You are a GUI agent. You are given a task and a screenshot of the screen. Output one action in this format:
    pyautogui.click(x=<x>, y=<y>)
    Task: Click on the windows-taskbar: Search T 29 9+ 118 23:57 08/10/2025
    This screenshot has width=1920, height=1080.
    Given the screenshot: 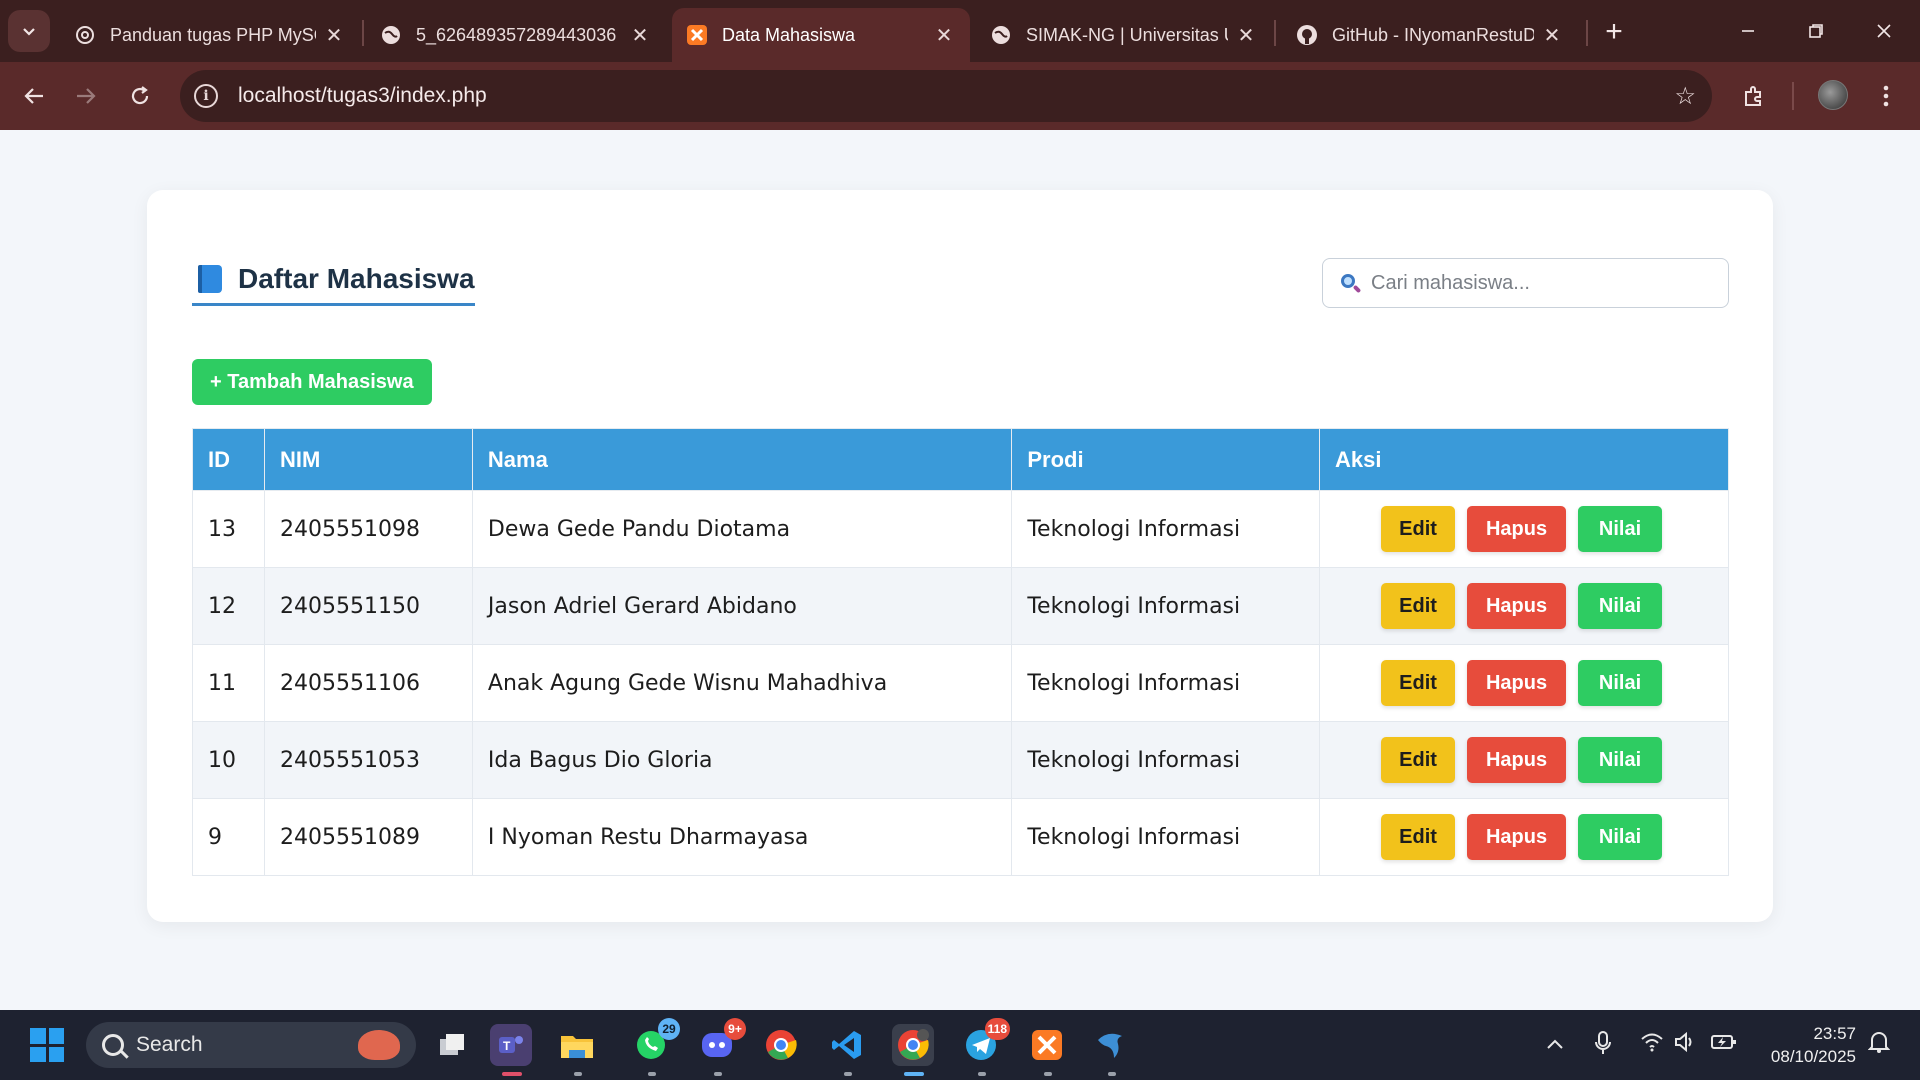 What is the action you would take?
    pyautogui.click(x=960, y=1045)
    